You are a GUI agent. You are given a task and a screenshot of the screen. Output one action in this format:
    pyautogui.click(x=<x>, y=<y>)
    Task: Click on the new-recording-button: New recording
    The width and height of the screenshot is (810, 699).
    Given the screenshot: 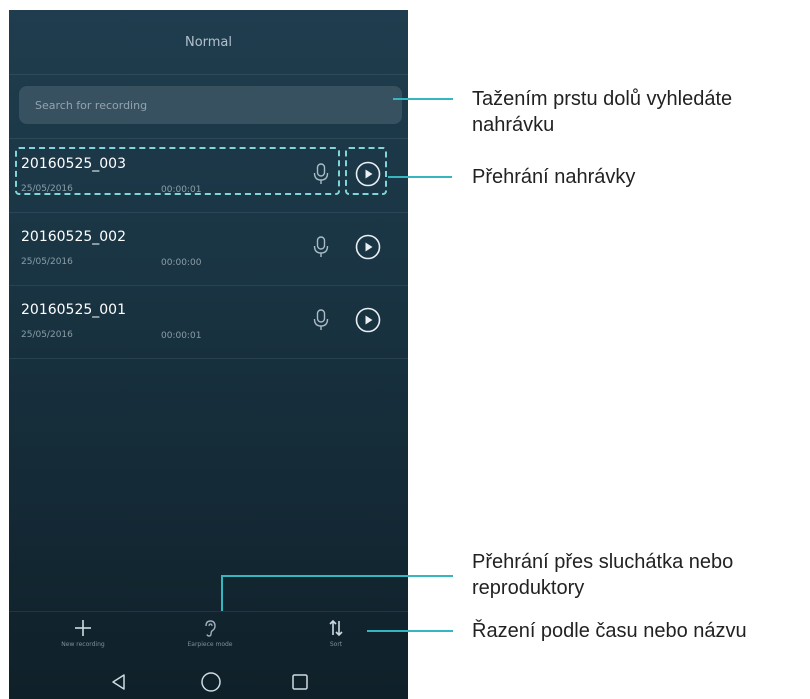 What is the action you would take?
    pyautogui.click(x=83, y=633)
    